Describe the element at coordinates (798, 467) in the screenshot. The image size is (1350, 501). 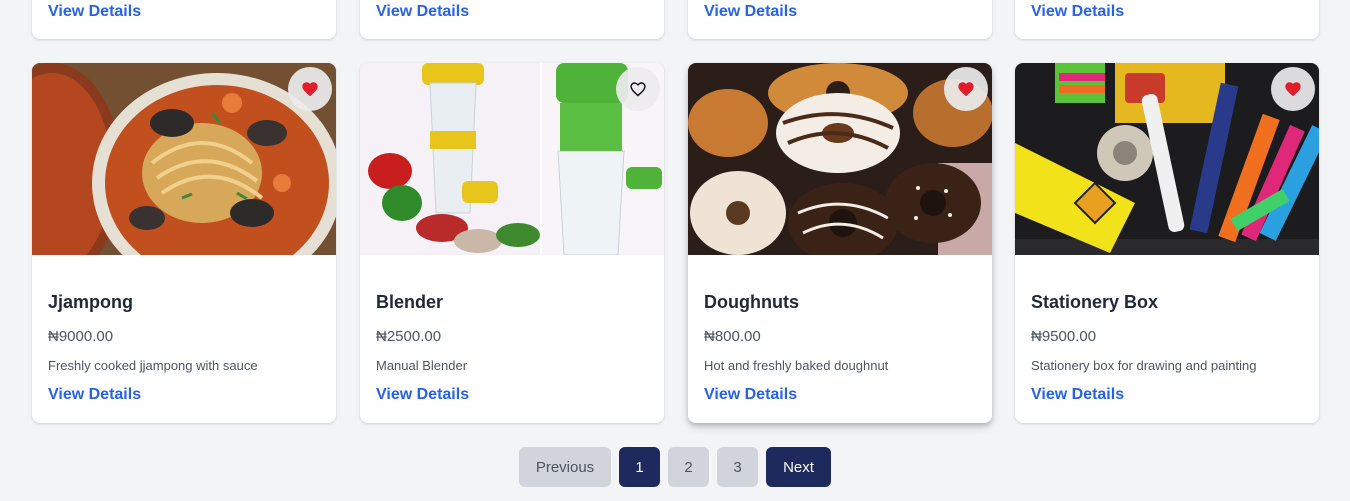
I see `next-page-button: Next` at that location.